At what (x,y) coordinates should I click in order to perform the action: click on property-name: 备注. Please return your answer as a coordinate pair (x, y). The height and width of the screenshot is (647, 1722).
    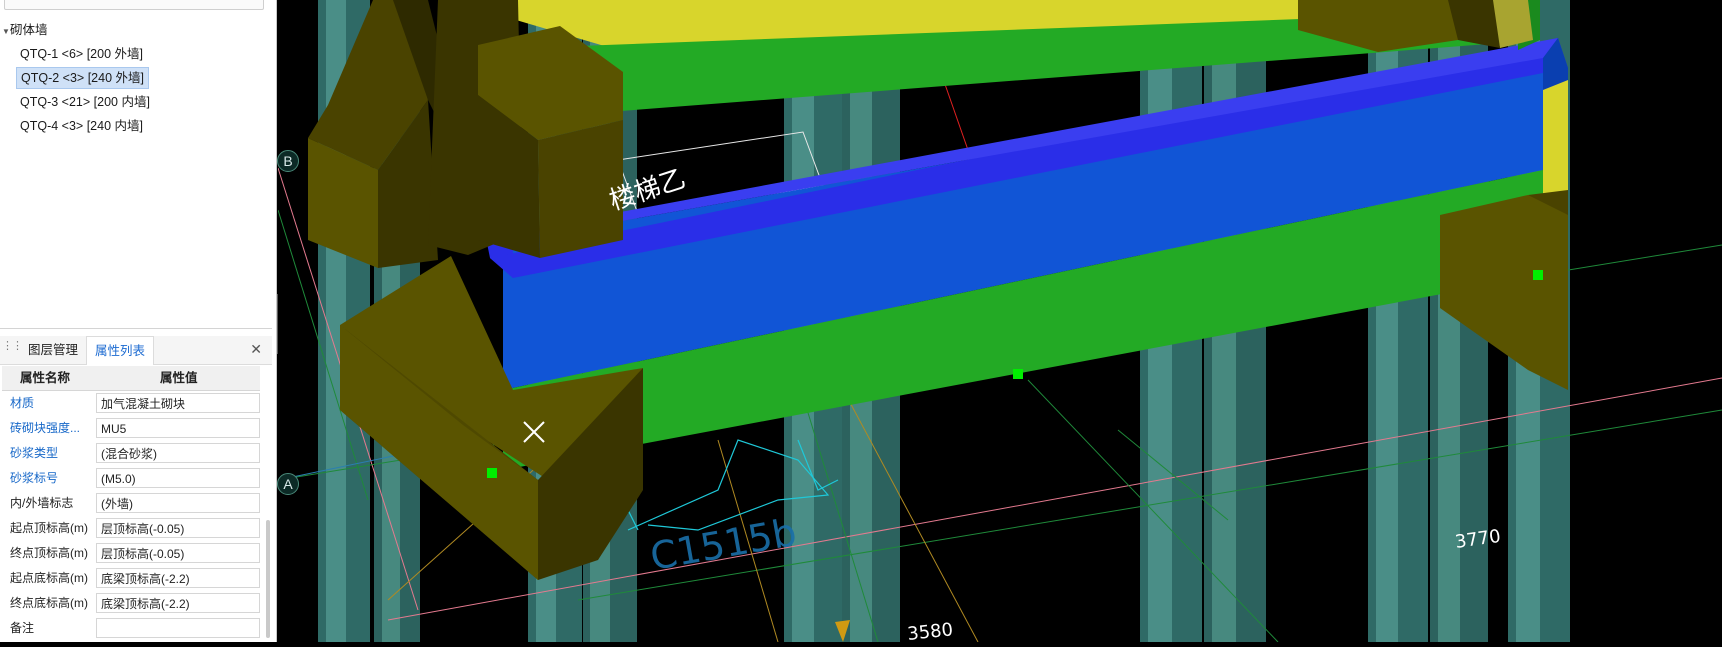
    Looking at the image, I should click on (22, 628).